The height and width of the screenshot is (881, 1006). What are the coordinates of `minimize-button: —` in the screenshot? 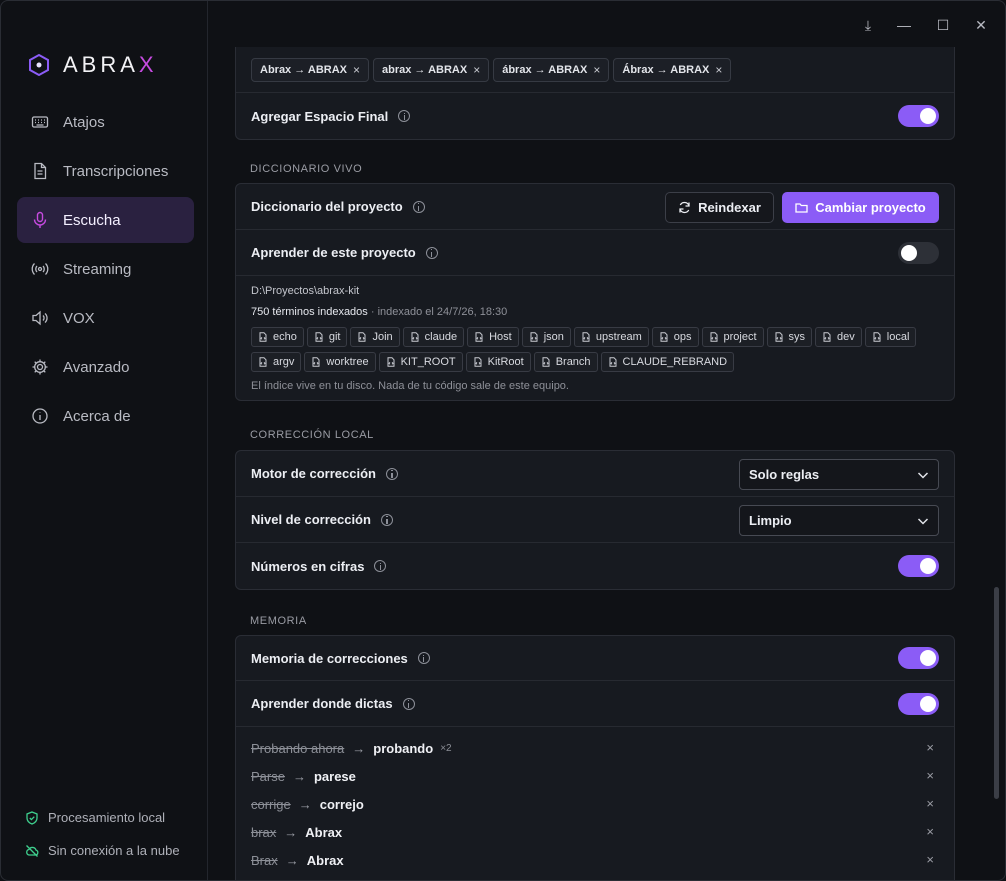 It's located at (904, 25).